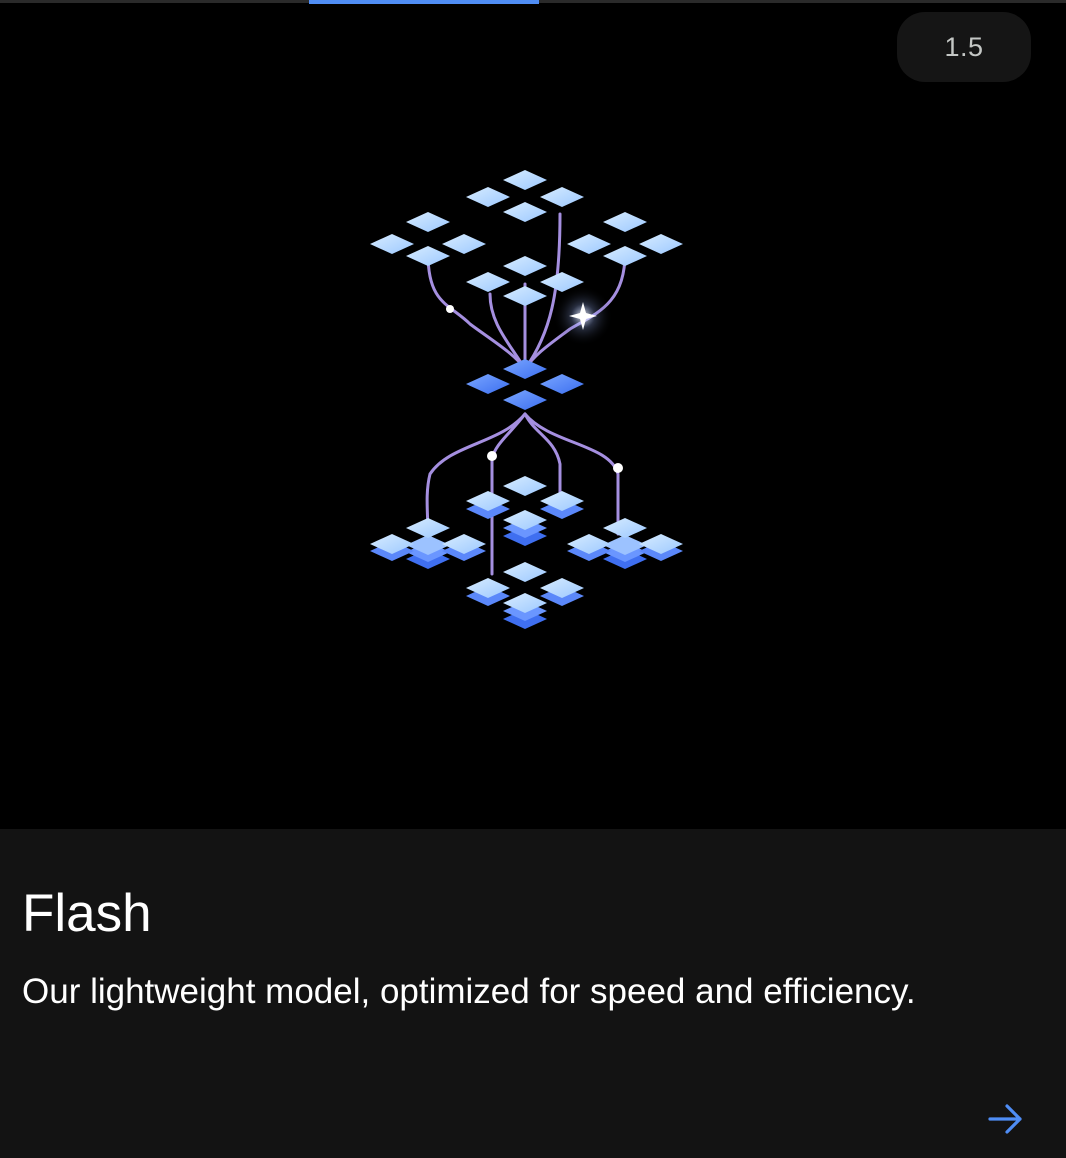  Describe the element at coordinates (87, 913) in the screenshot. I see `model-title: Flash` at that location.